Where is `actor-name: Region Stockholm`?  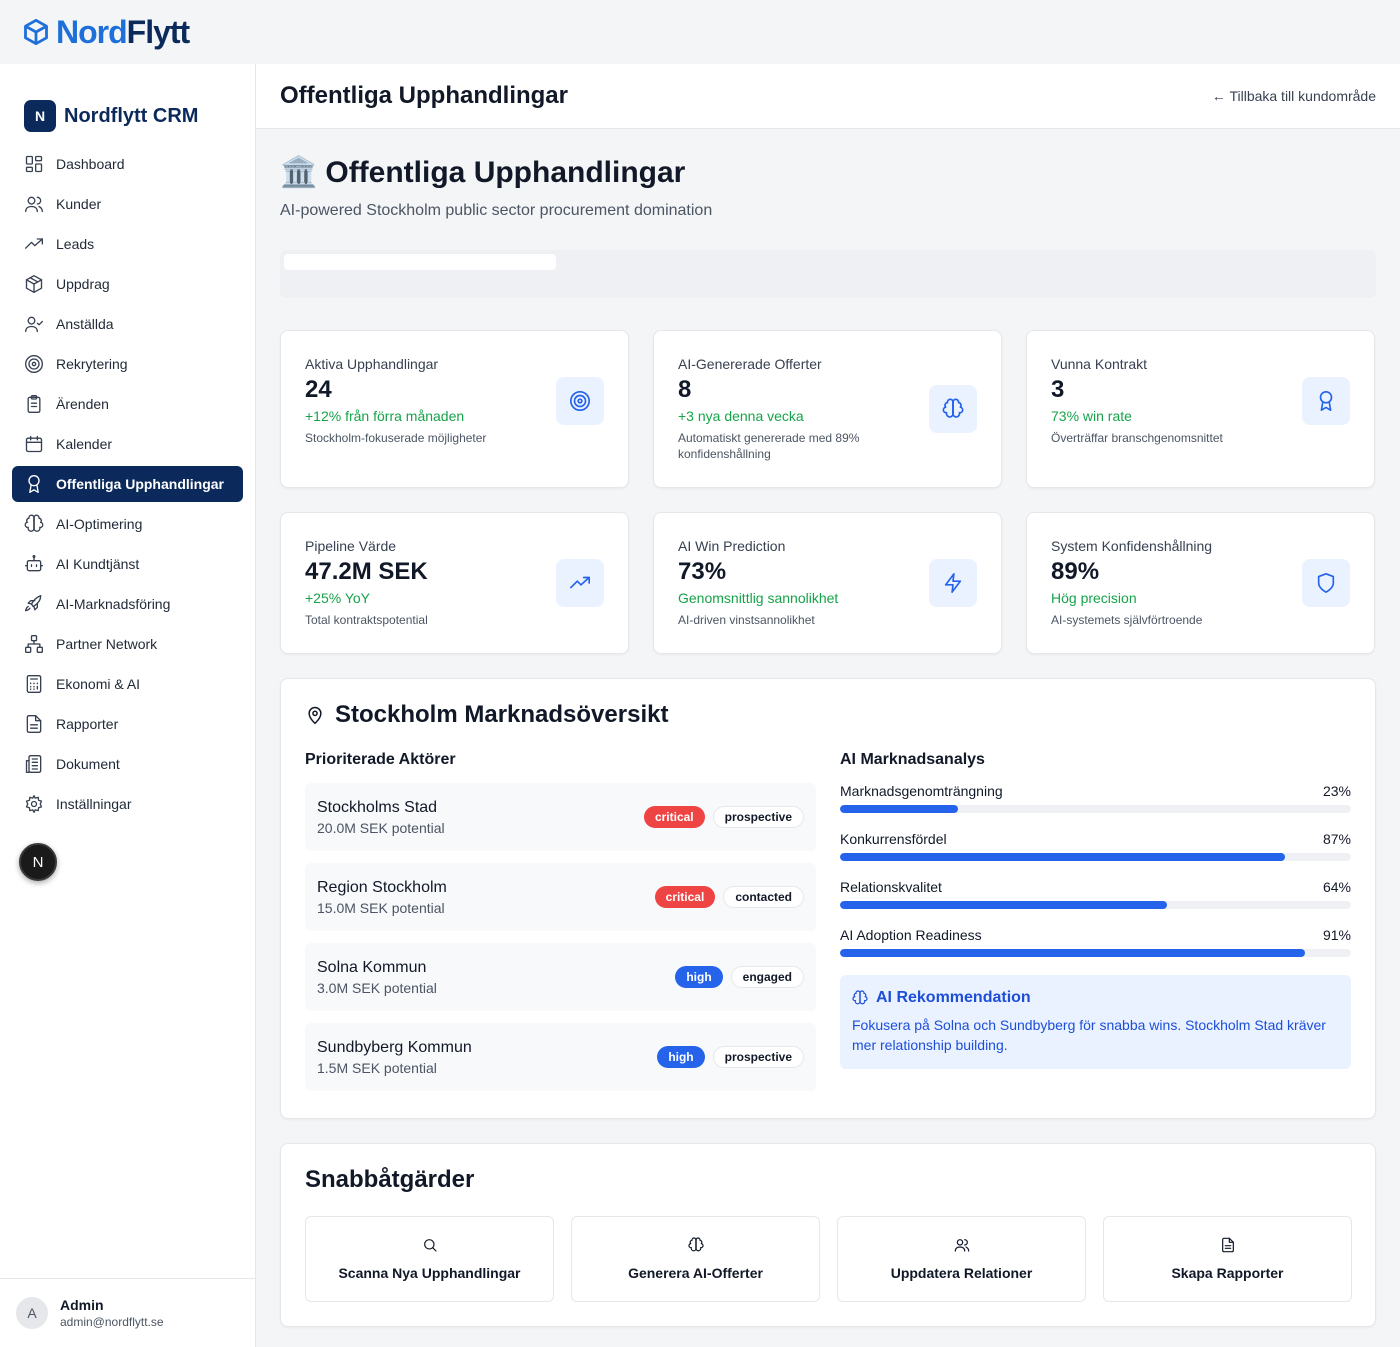
actor-name: Region Stockholm is located at coordinates (382, 887).